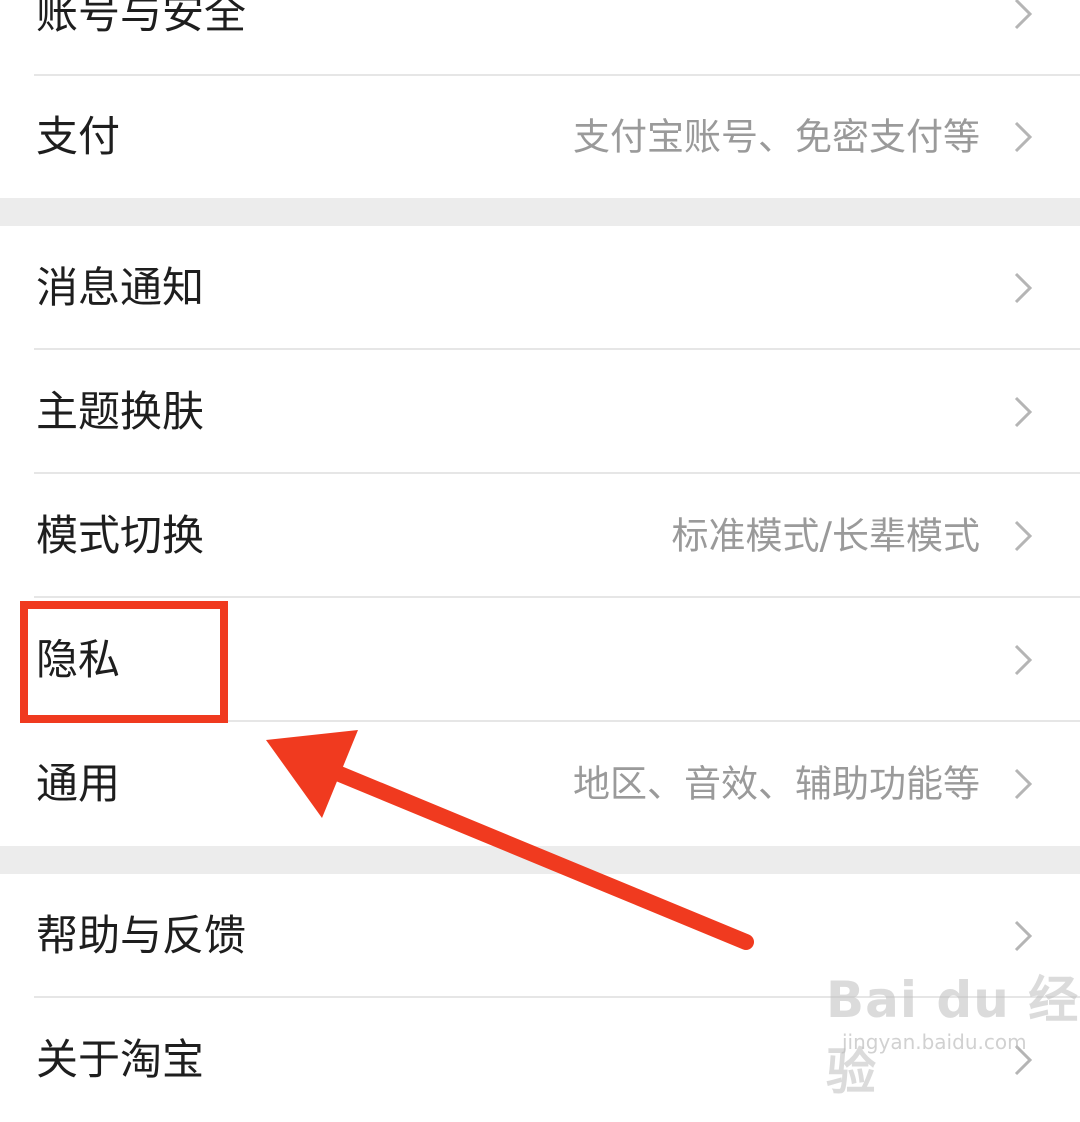 The width and height of the screenshot is (1080, 1122). I want to click on settings-item-notifications: 消息通知, so click(540, 288).